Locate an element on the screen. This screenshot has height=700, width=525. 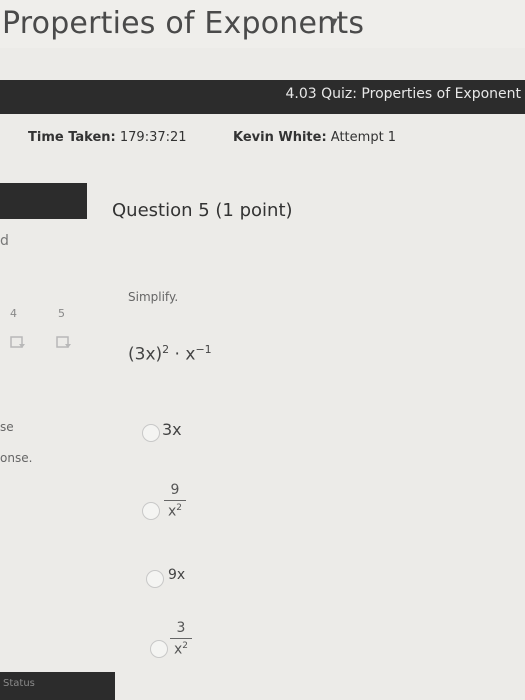
question-nav-4: 4 is located at coordinates (13, 313).